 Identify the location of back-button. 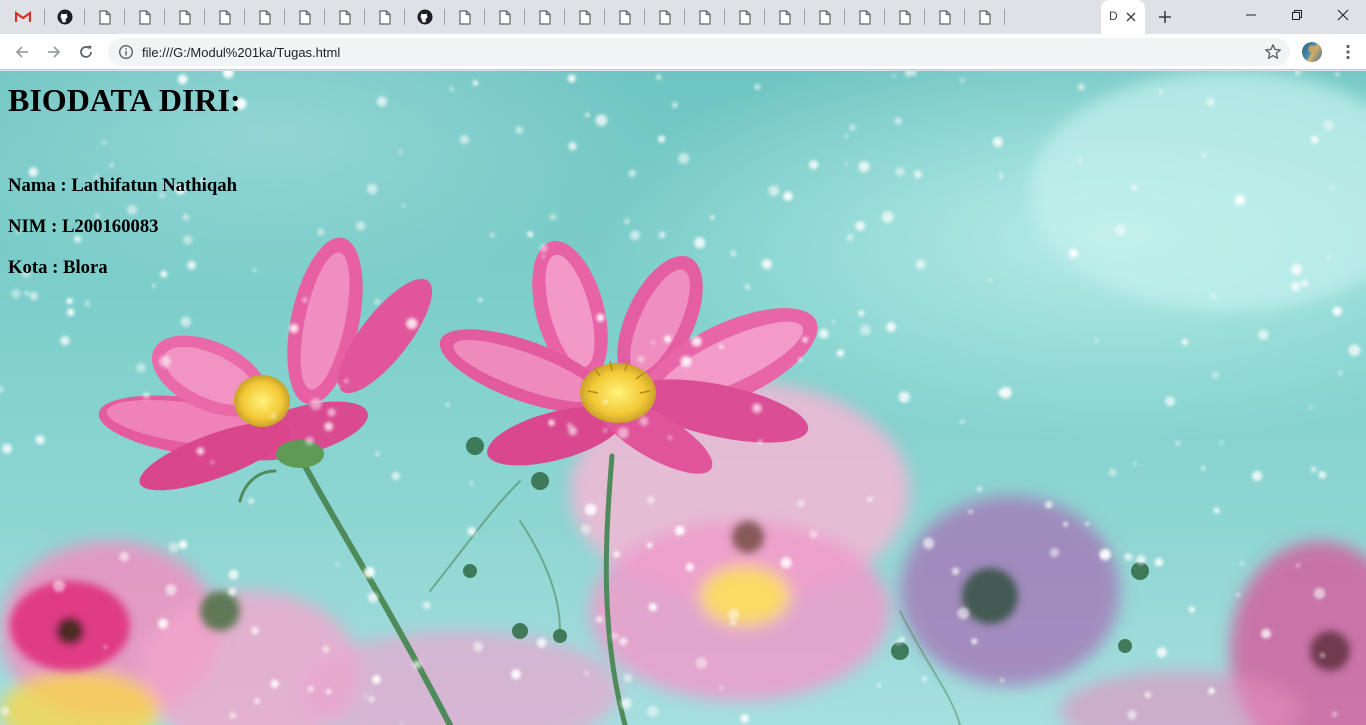
(22, 52).